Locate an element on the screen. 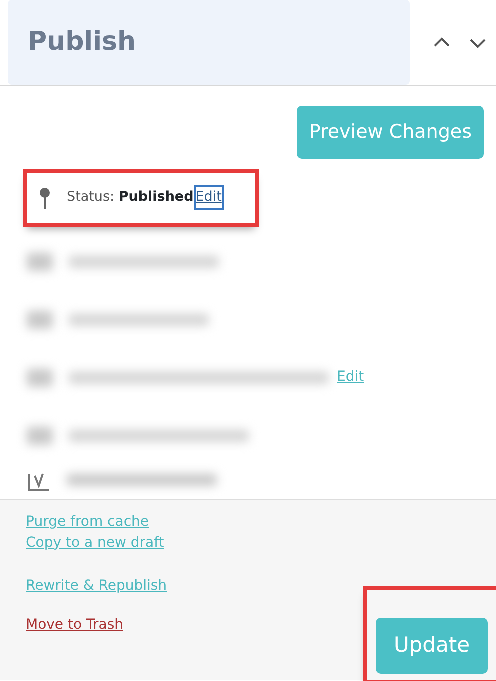 Image resolution: width=496 pixels, height=681 pixels. preview-changes-button: Preview Changes is located at coordinates (390, 132).